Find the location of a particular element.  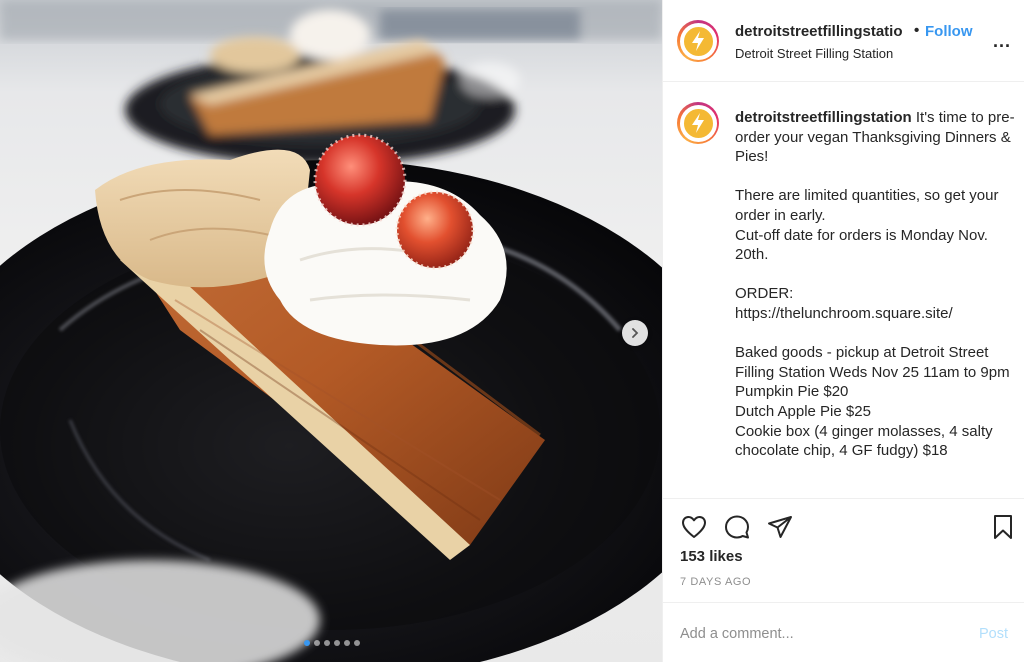

location-link: Detroit Street Filling Station is located at coordinates (814, 53).